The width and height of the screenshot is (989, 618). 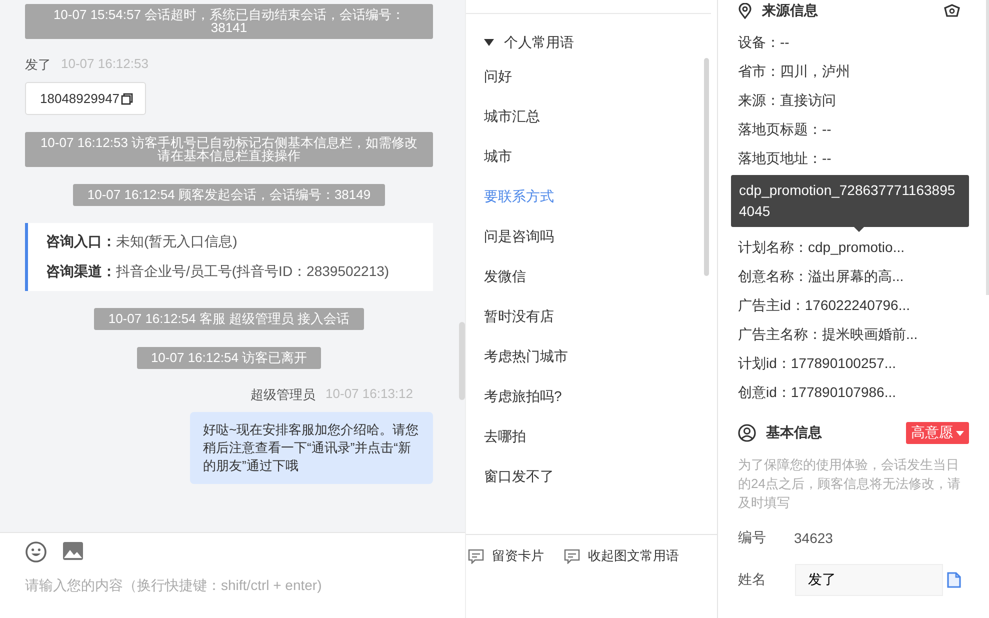 I want to click on system-notice: 10-07 16:12:53 访客手机号已自动标记右侧基本信息栏，如需修改请在基本信息栏直接操作, so click(x=229, y=149).